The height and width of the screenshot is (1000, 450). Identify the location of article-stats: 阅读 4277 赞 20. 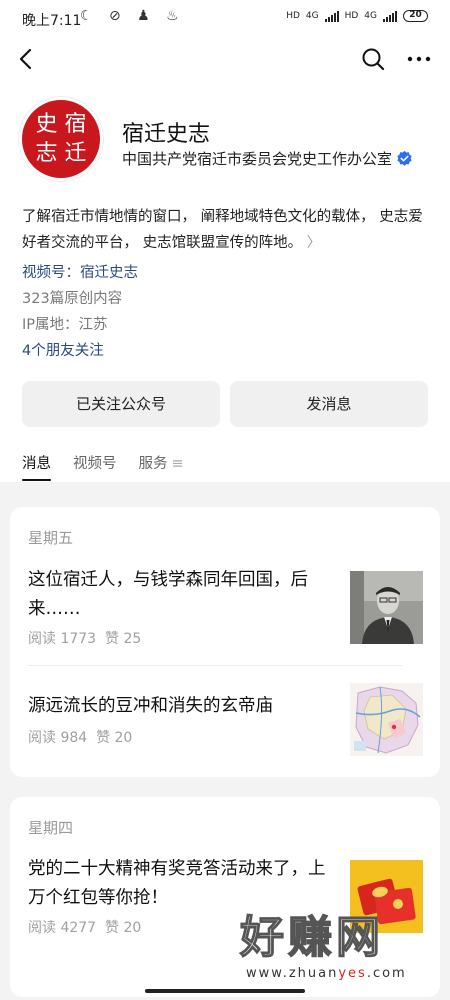
(84, 927).